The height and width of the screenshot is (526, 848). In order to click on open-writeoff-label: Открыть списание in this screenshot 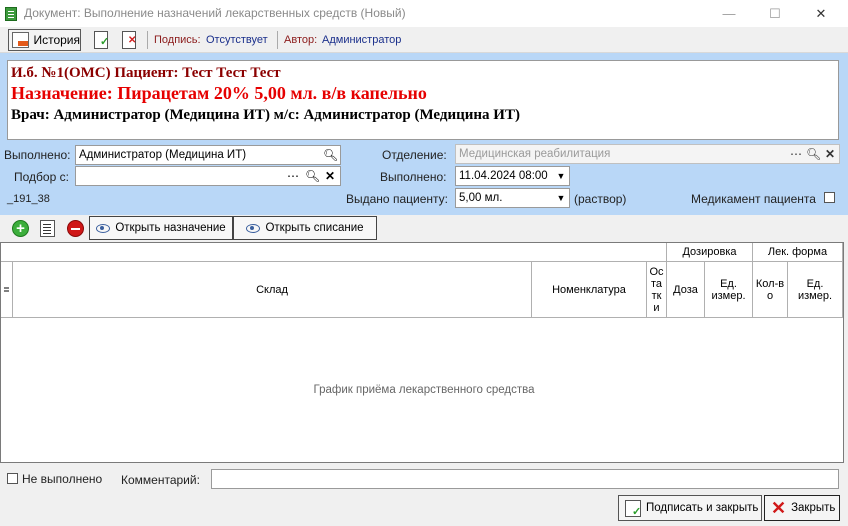, I will do `click(314, 228)`.